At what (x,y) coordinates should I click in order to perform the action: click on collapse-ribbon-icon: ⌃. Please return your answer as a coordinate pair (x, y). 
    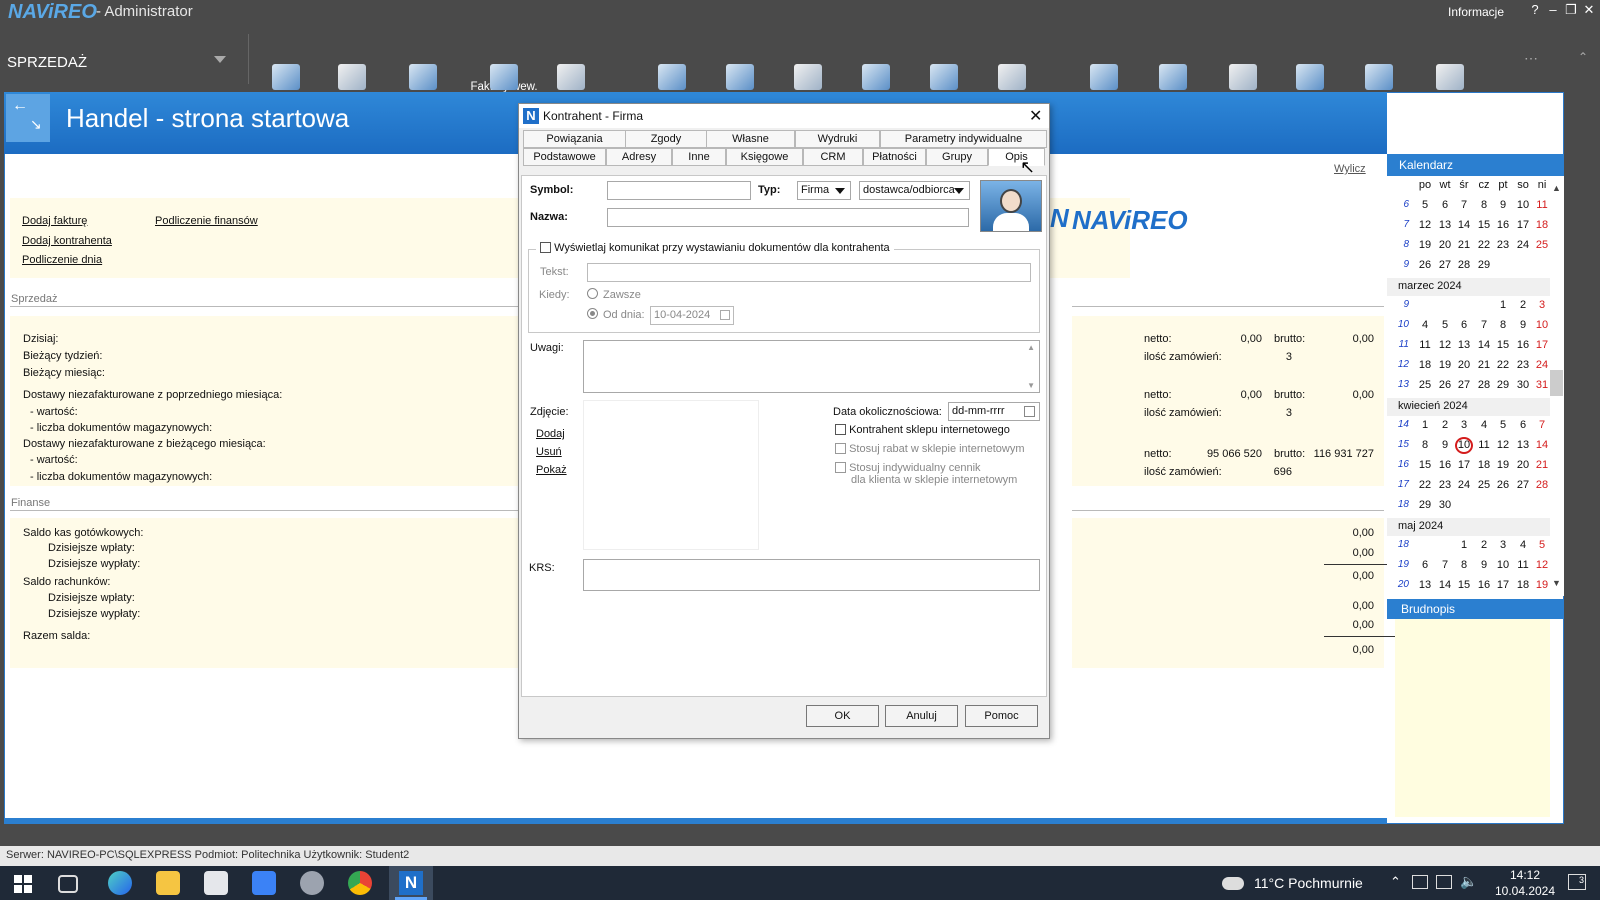
    Looking at the image, I should click on (1583, 57).